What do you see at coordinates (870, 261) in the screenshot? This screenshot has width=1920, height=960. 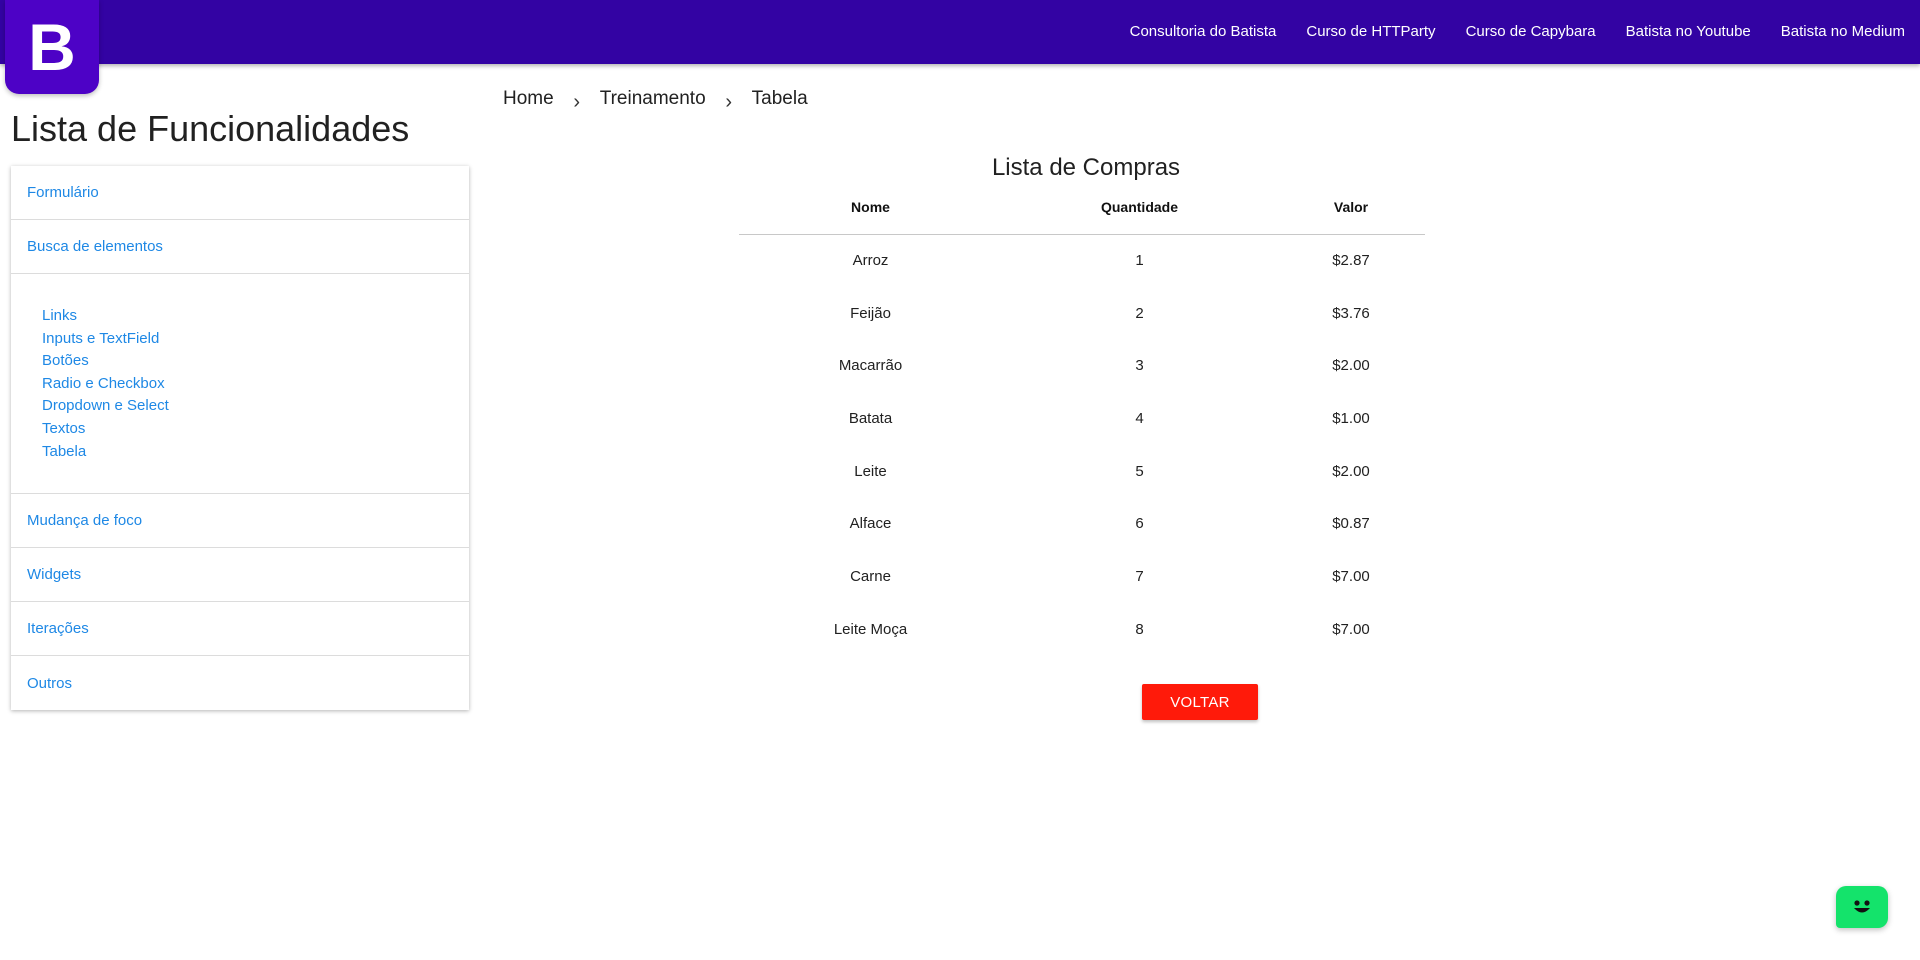 I see `cell-nome: Arroz` at bounding box center [870, 261].